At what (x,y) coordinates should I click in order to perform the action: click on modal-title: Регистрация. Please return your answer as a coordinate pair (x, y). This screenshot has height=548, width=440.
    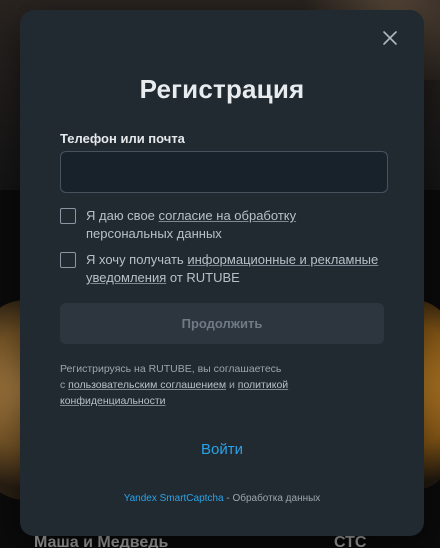
    Looking at the image, I should click on (222, 89).